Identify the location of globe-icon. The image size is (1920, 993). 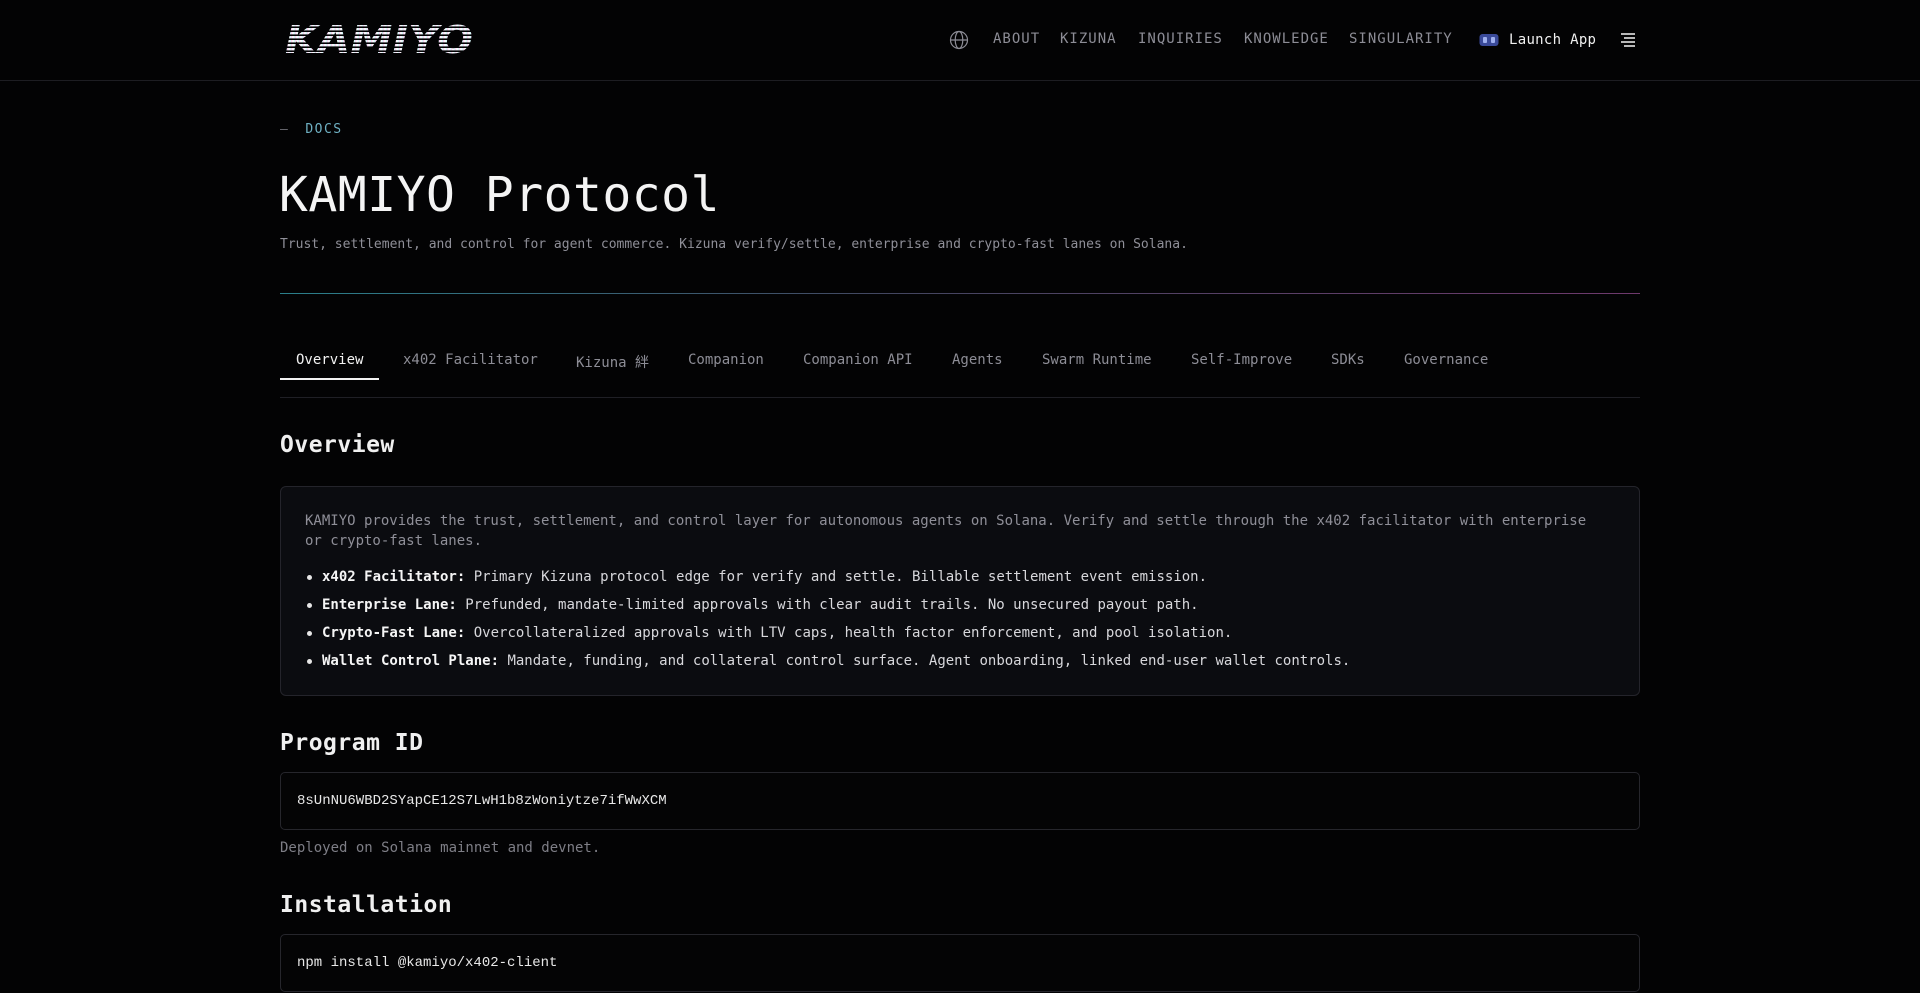
(959, 40).